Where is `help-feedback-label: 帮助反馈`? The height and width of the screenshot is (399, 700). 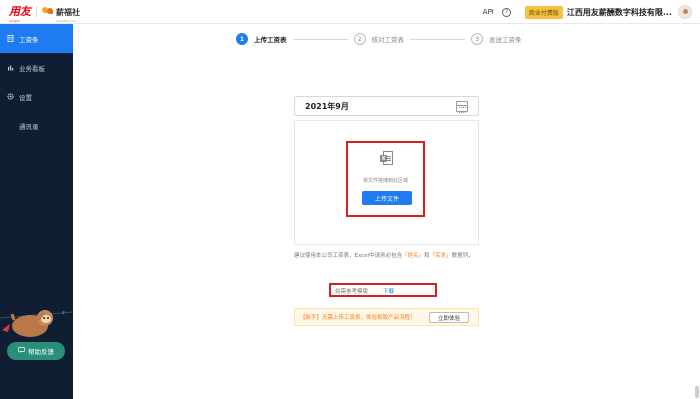 help-feedback-label: 帮助反馈 is located at coordinates (41, 352).